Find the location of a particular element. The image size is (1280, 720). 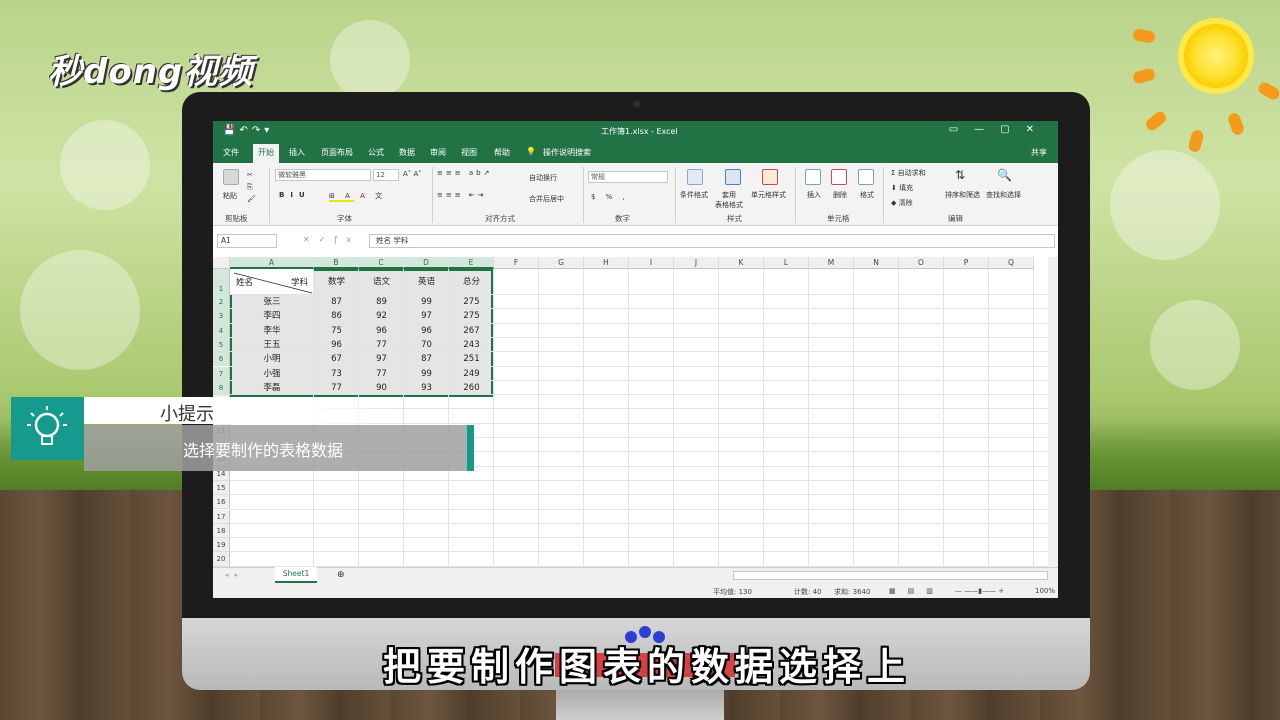

data-cell: 251 is located at coordinates (471, 359).